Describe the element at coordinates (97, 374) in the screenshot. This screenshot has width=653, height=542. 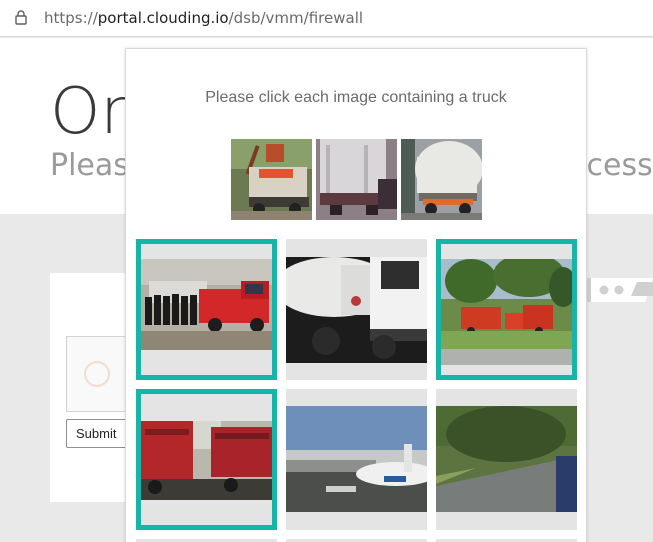
I see `captcha-spinner-icon` at that location.